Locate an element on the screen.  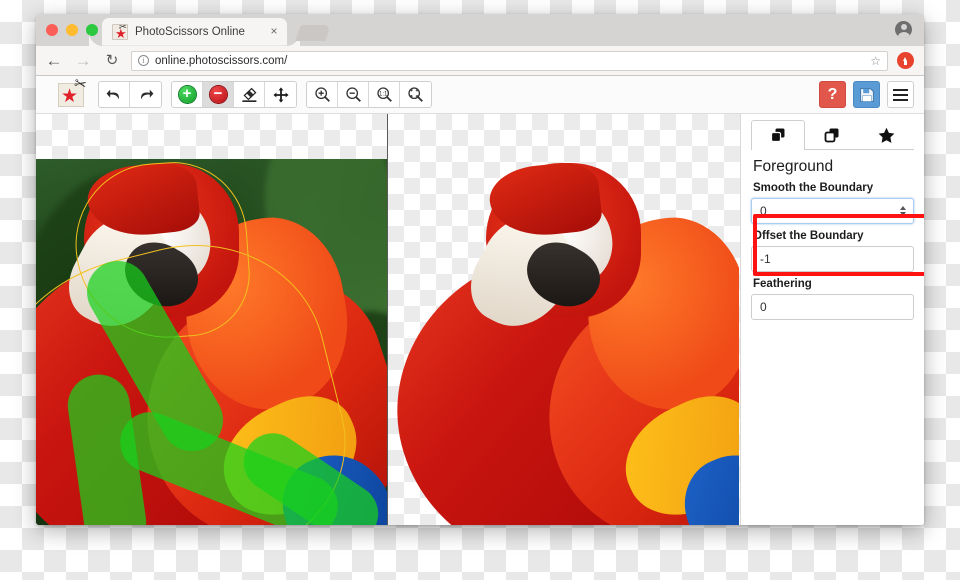
floppy-disk-icon is located at coordinates (866, 94).